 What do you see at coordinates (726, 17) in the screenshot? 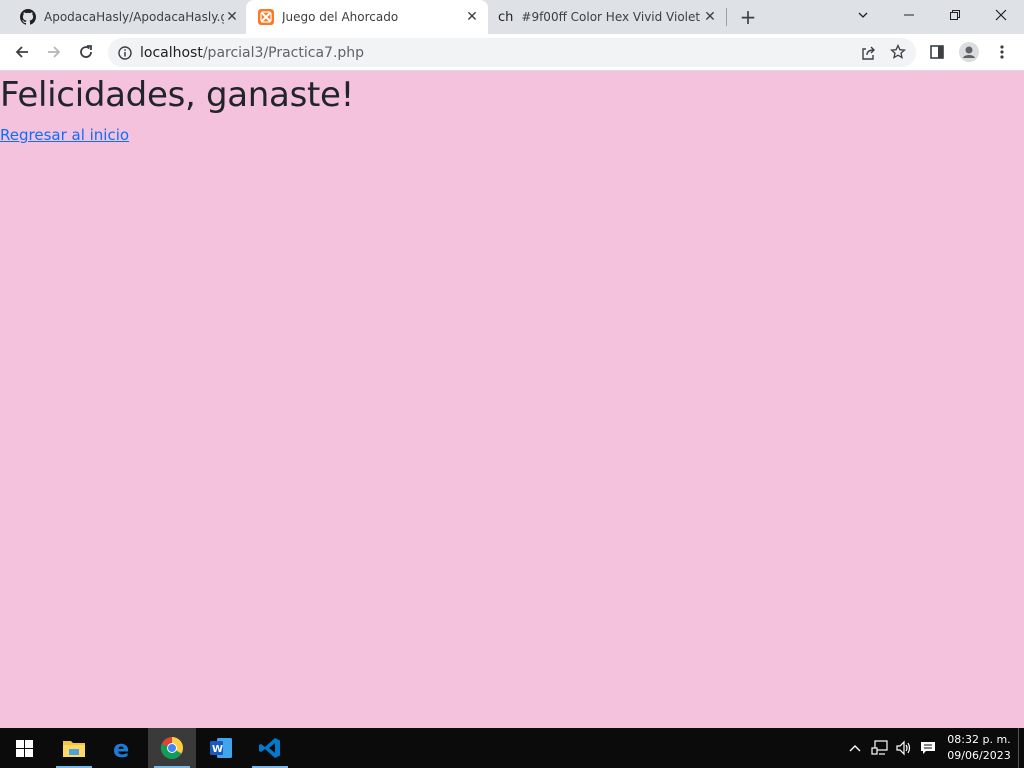
I see `tab-separator` at bounding box center [726, 17].